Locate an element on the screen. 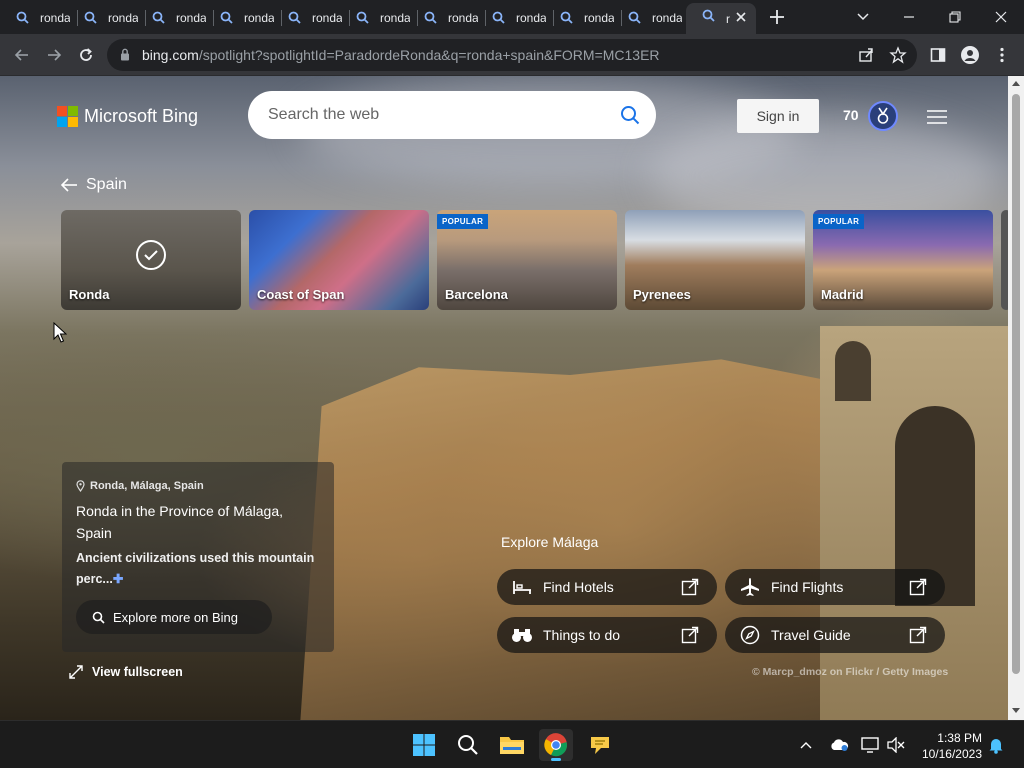  carousel-card-pyrenees: Pyrenees is located at coordinates (715, 260).